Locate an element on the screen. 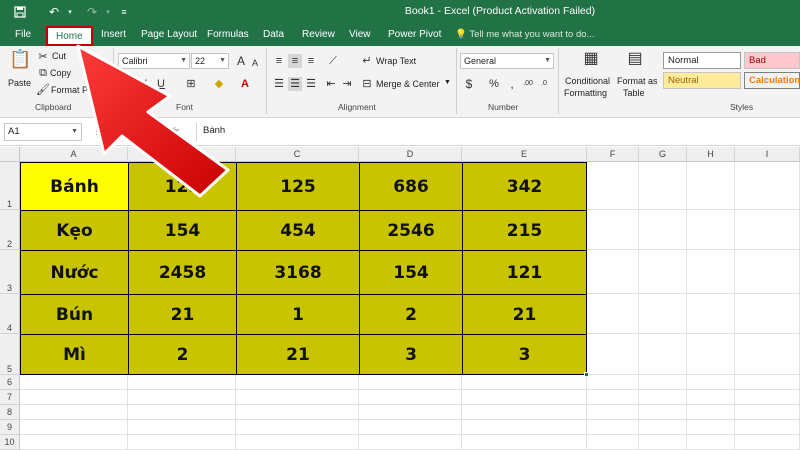 Image resolution: width=800 pixels, height=450 pixels. align-middle-icon: ≡ is located at coordinates (295, 61).